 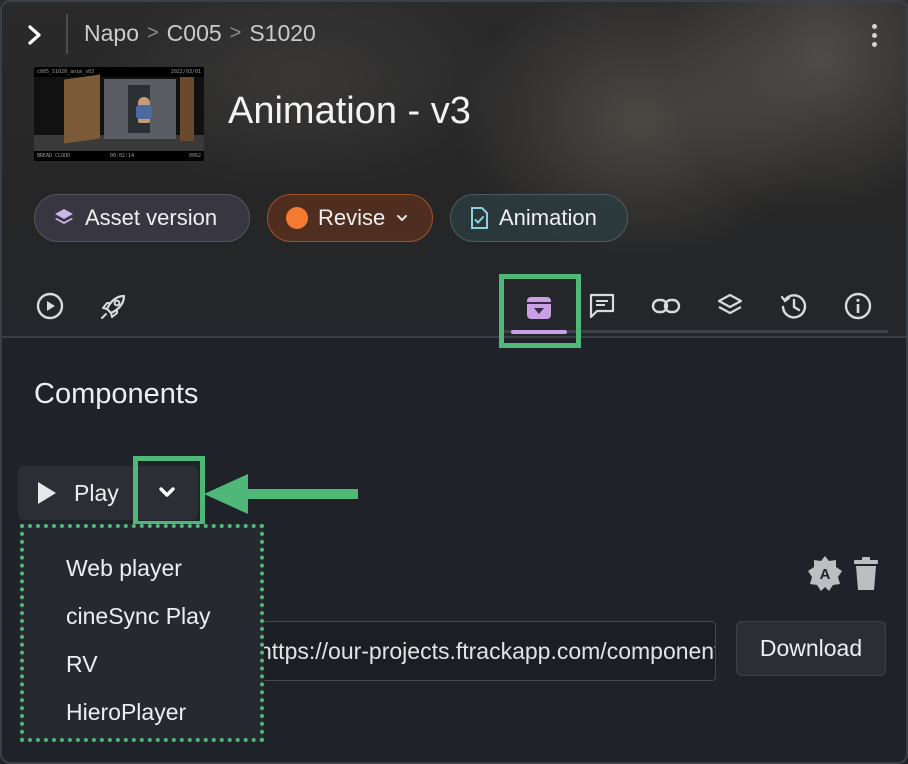 I want to click on chat-icon, so click(x=602, y=306).